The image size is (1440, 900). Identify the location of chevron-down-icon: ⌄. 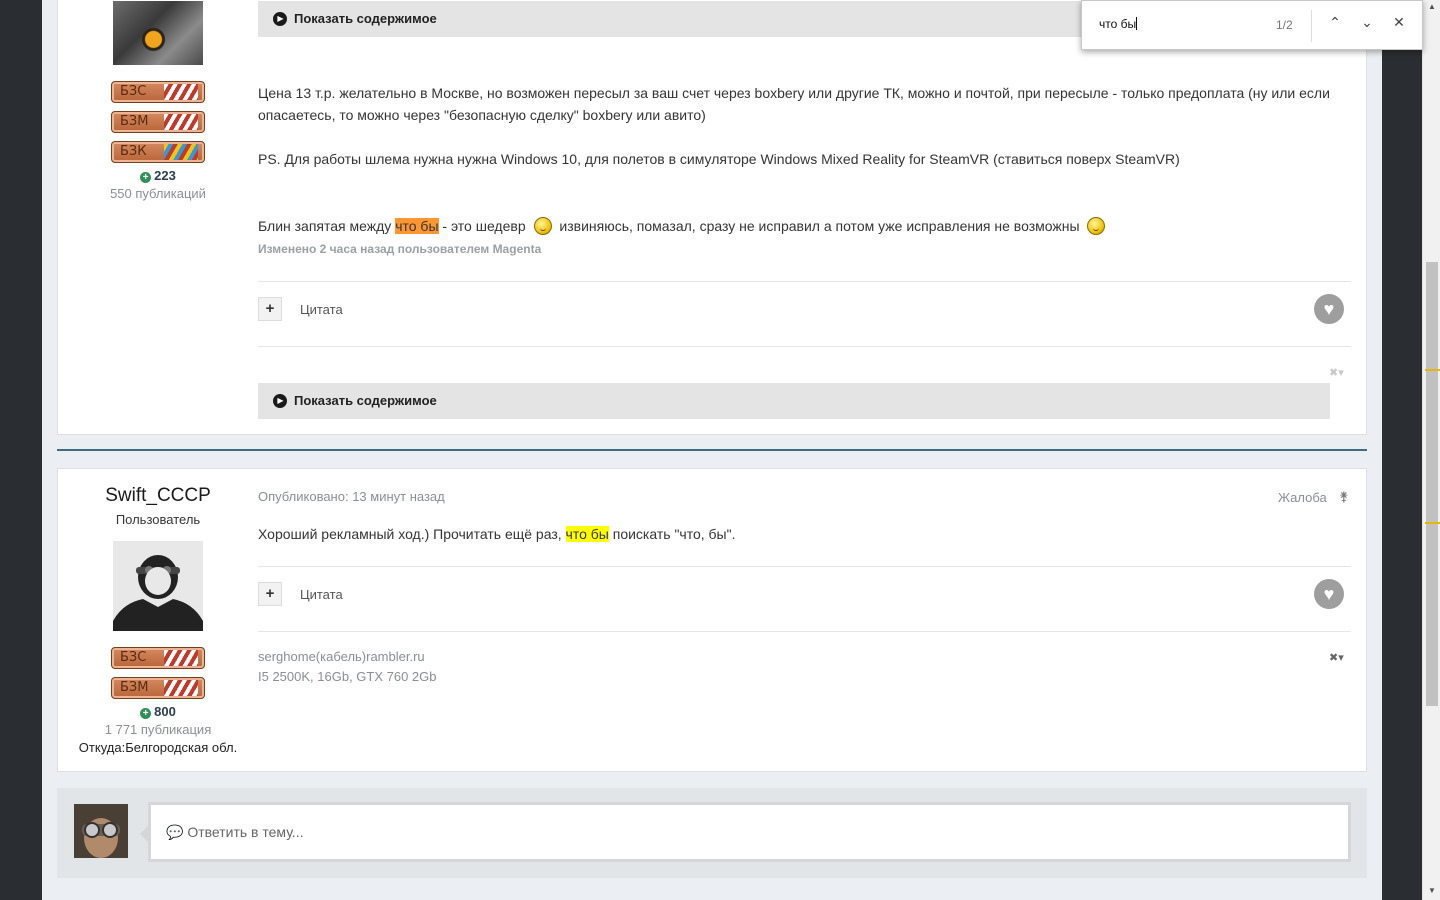
(1367, 22).